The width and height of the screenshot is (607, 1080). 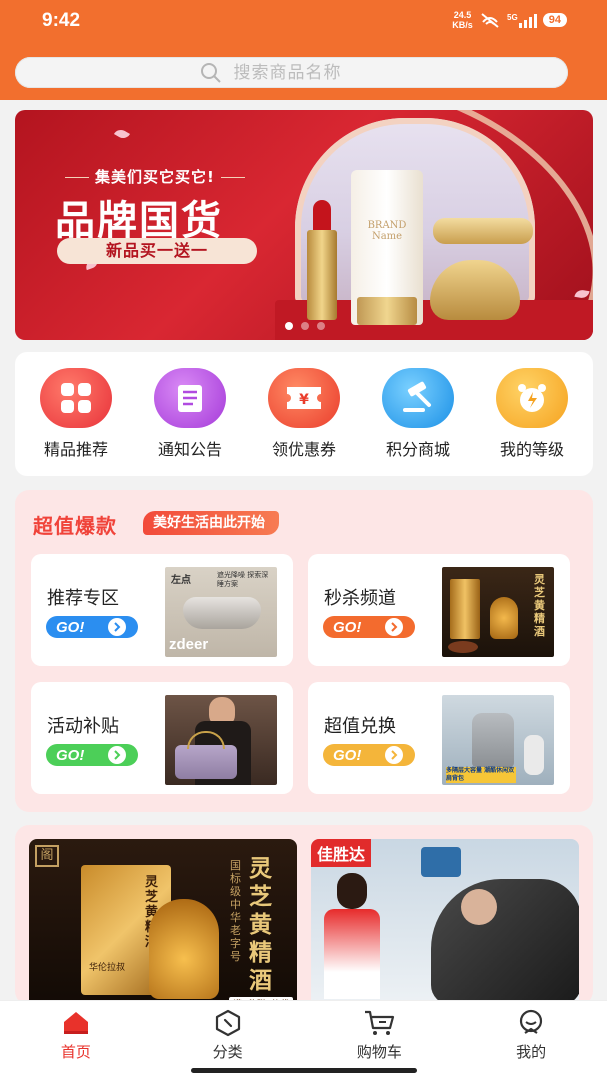 I want to click on quick-menu-featured: 精品推荐, so click(x=76, y=414).